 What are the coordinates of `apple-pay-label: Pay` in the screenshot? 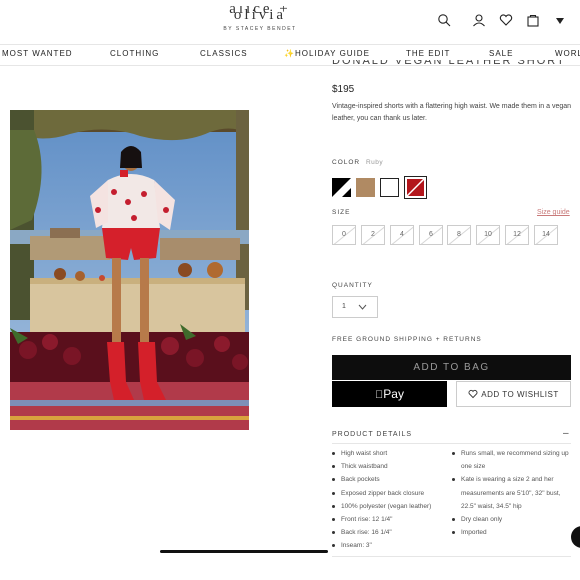 It's located at (391, 394).